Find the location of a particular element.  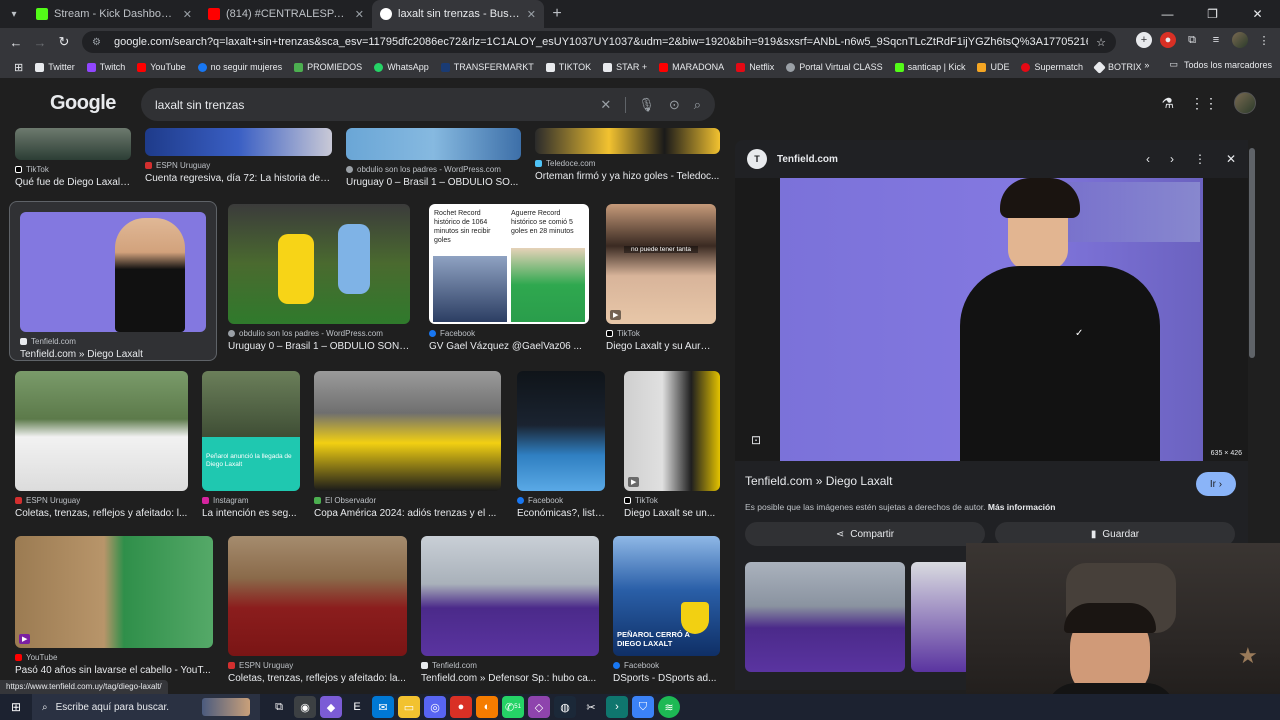

apps-icon: ⊞ is located at coordinates (18, 67).